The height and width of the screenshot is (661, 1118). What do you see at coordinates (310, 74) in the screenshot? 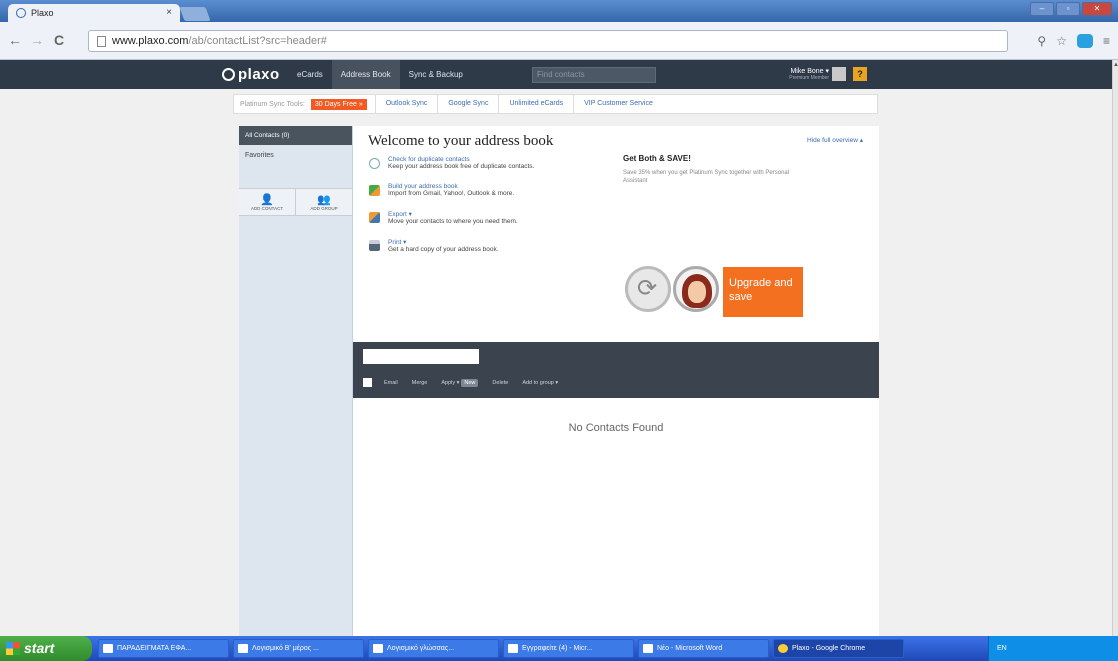
I see `nav-ecards: eCards` at bounding box center [310, 74].